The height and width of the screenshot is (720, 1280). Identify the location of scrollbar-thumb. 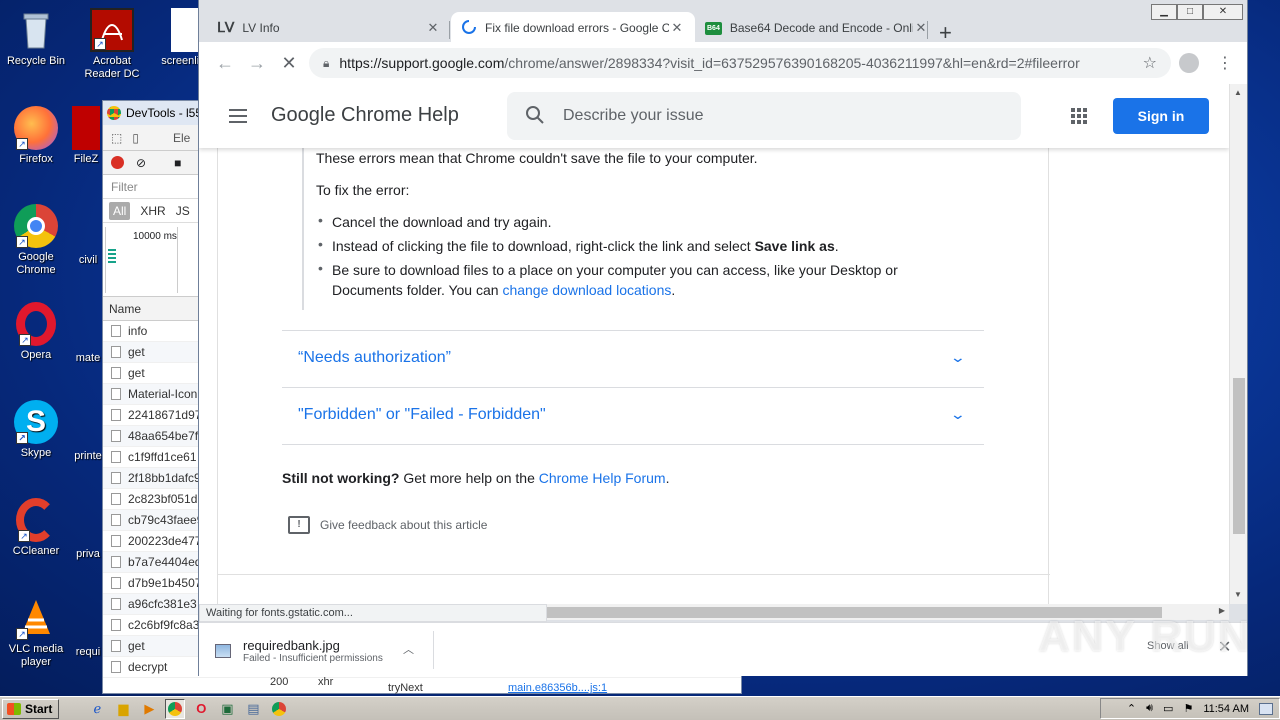
(1239, 456).